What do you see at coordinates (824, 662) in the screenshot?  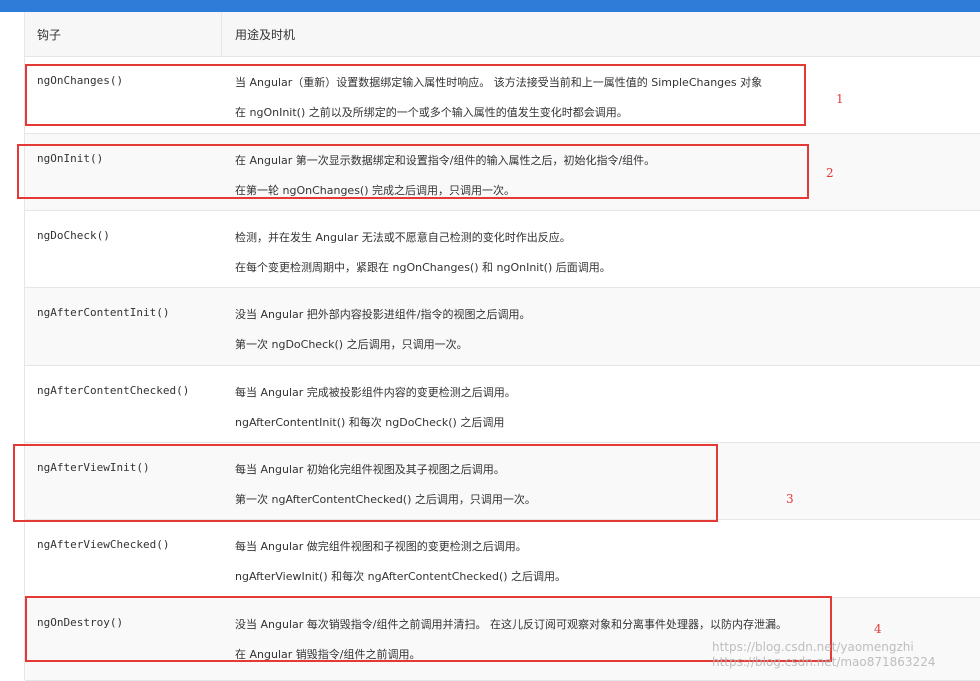 I see `watermark-line-2: https://blog.csdn.net/mao871863224` at bounding box center [824, 662].